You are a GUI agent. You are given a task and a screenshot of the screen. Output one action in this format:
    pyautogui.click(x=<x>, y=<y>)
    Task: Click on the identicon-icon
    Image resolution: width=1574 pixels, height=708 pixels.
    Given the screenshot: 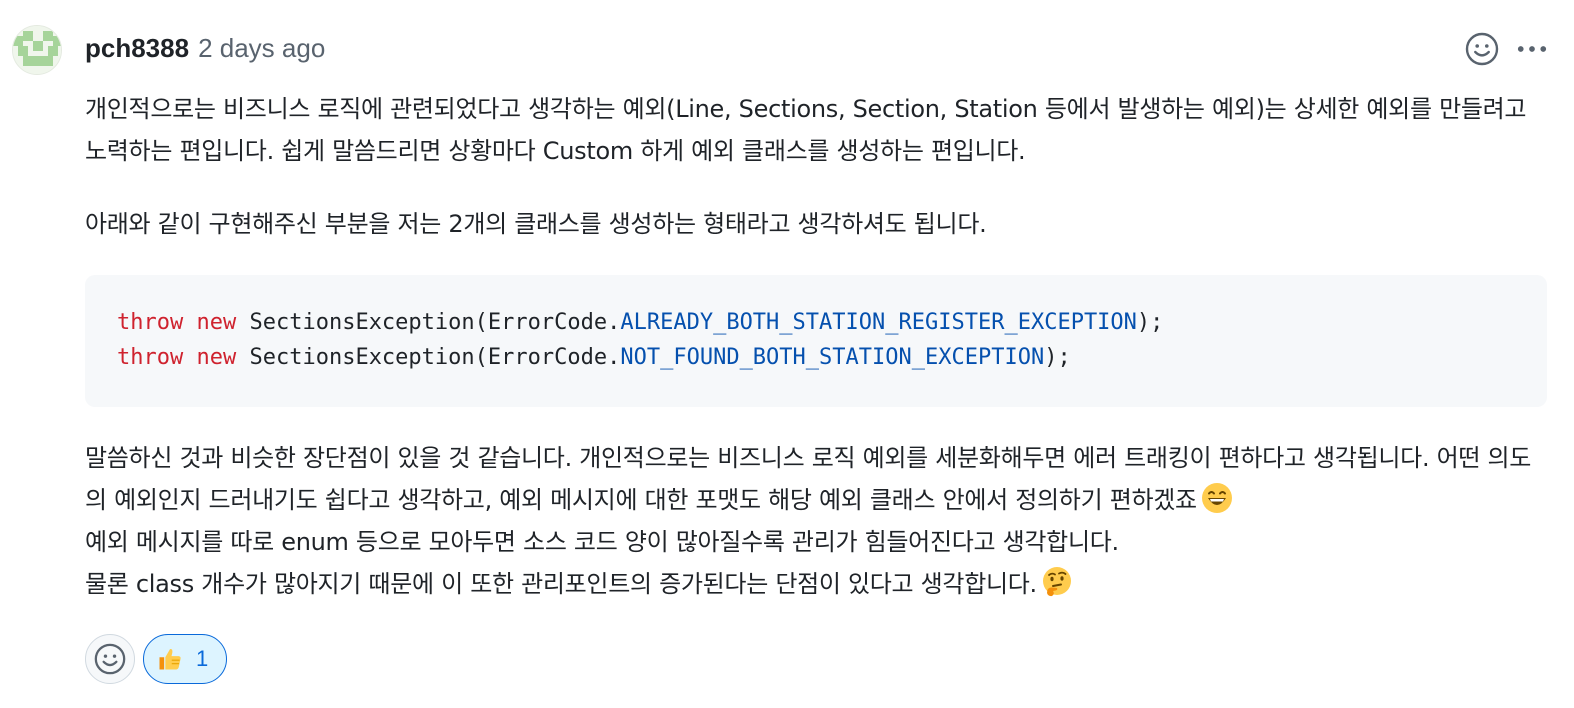 What is the action you would take?
    pyautogui.click(x=37, y=50)
    